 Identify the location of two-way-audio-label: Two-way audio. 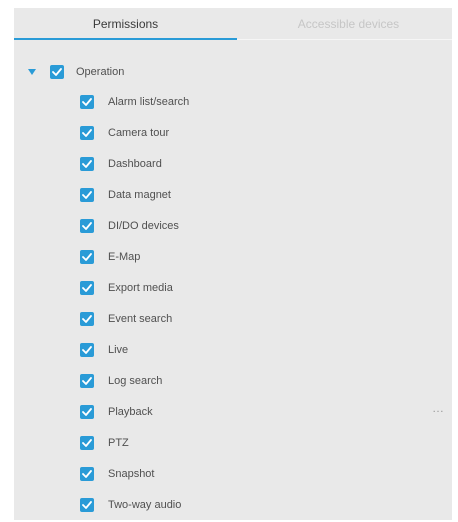
(145, 505).